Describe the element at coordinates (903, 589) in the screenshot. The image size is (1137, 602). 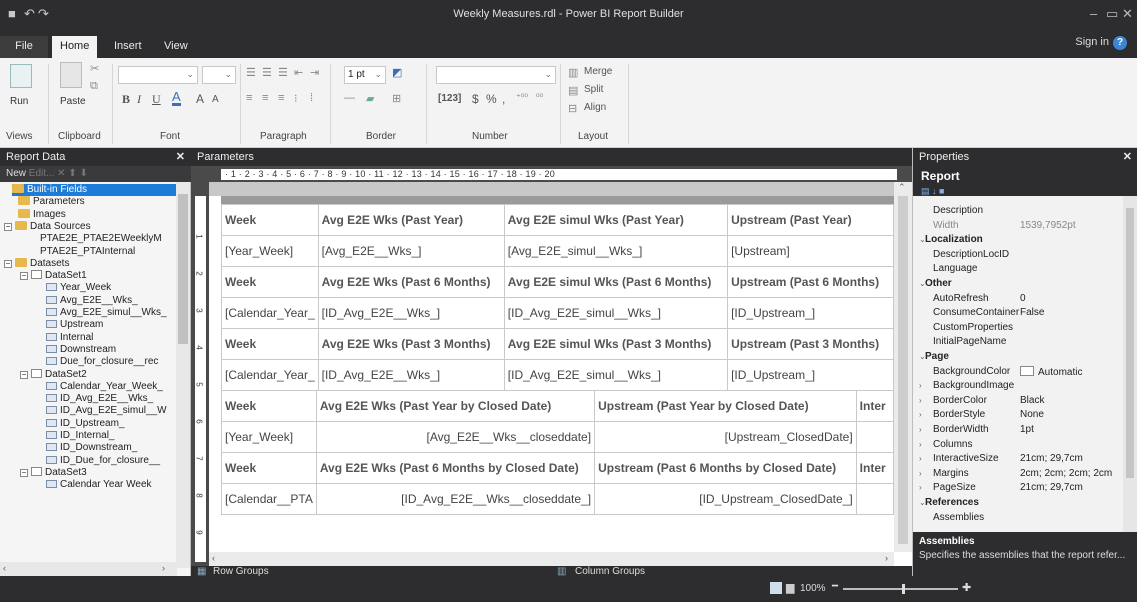
I see `zoom-slider-thumb` at that location.